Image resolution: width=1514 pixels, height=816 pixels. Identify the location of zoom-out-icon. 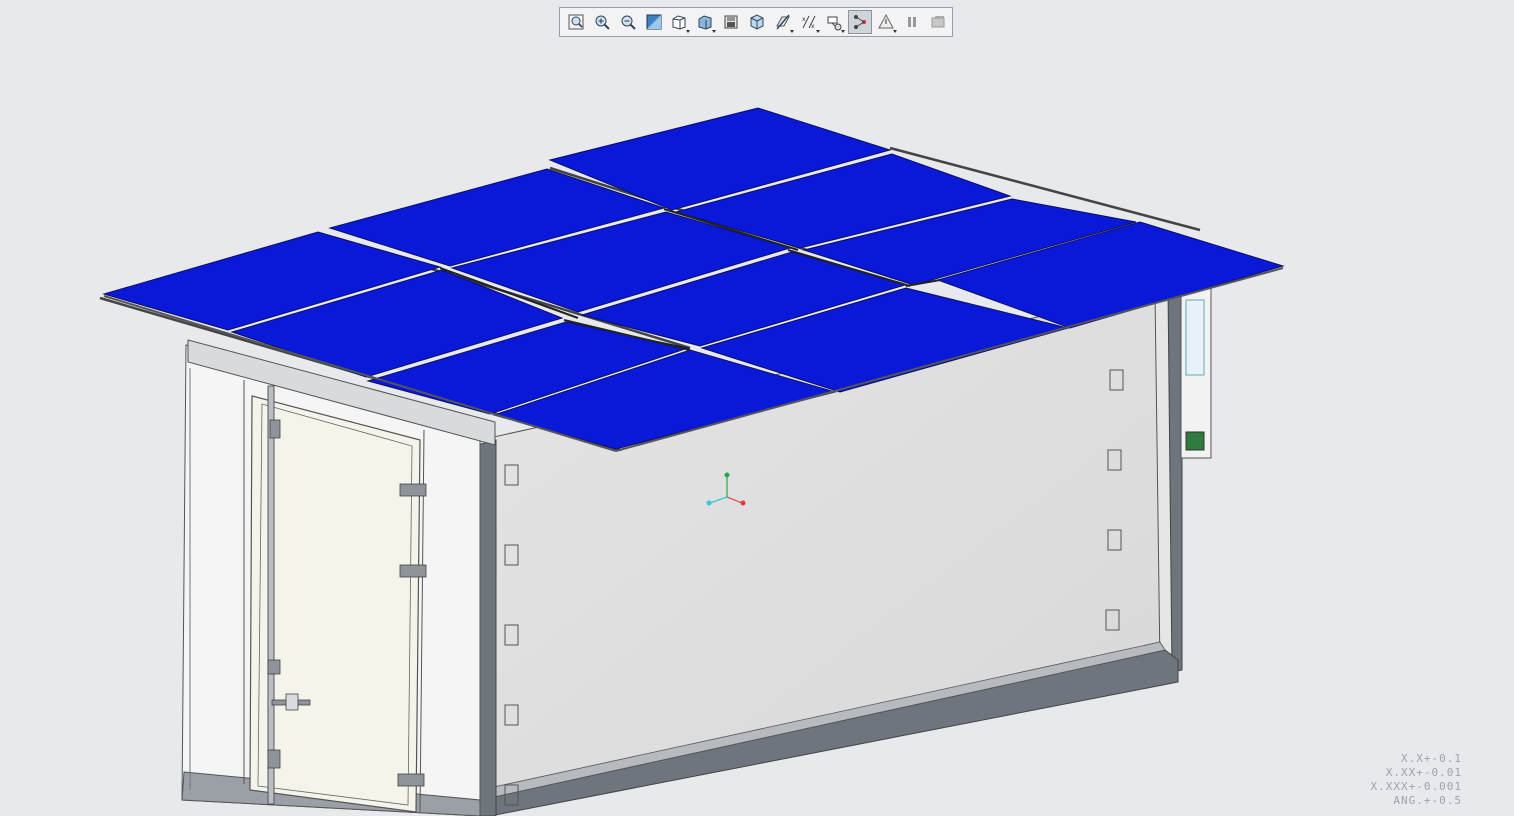
(628, 22).